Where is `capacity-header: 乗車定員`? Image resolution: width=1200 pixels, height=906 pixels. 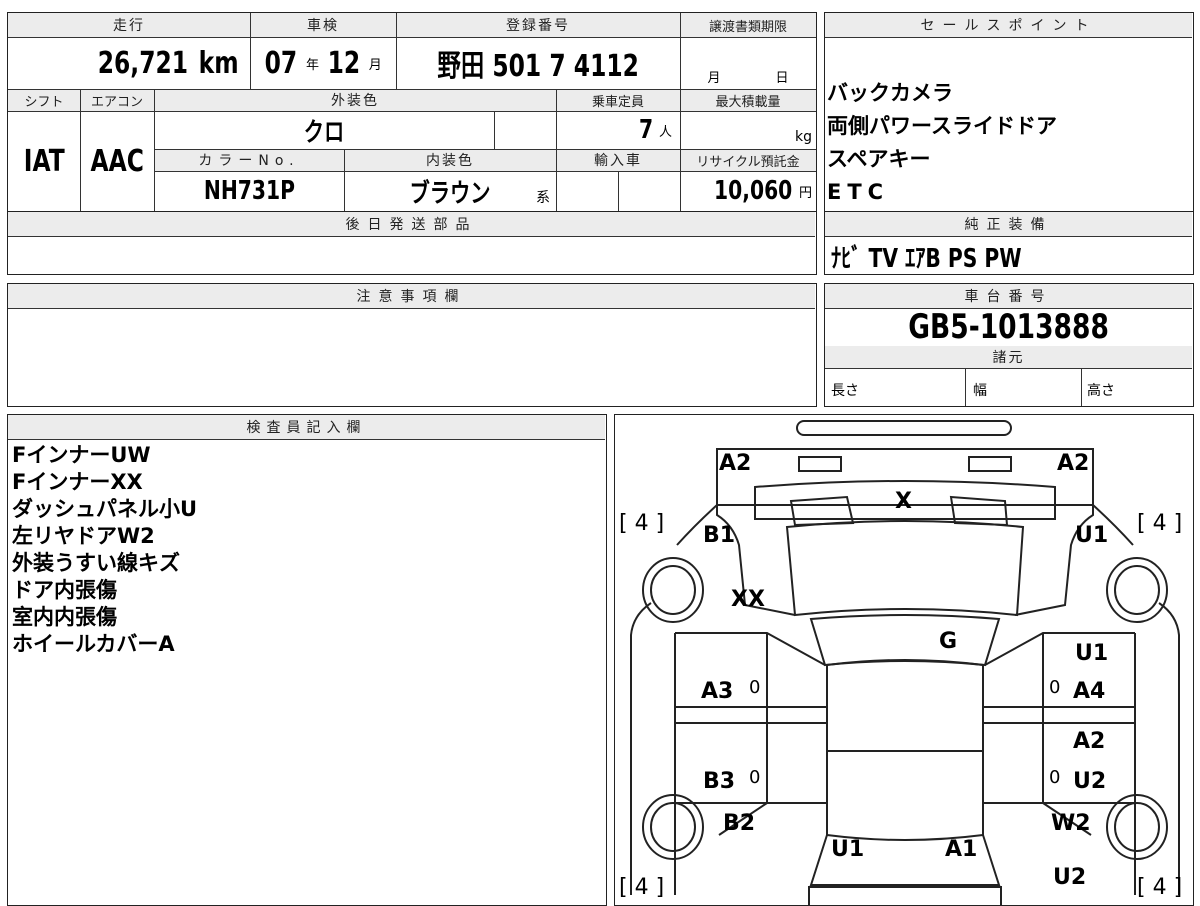
capacity-header: 乗車定員 is located at coordinates (618, 100).